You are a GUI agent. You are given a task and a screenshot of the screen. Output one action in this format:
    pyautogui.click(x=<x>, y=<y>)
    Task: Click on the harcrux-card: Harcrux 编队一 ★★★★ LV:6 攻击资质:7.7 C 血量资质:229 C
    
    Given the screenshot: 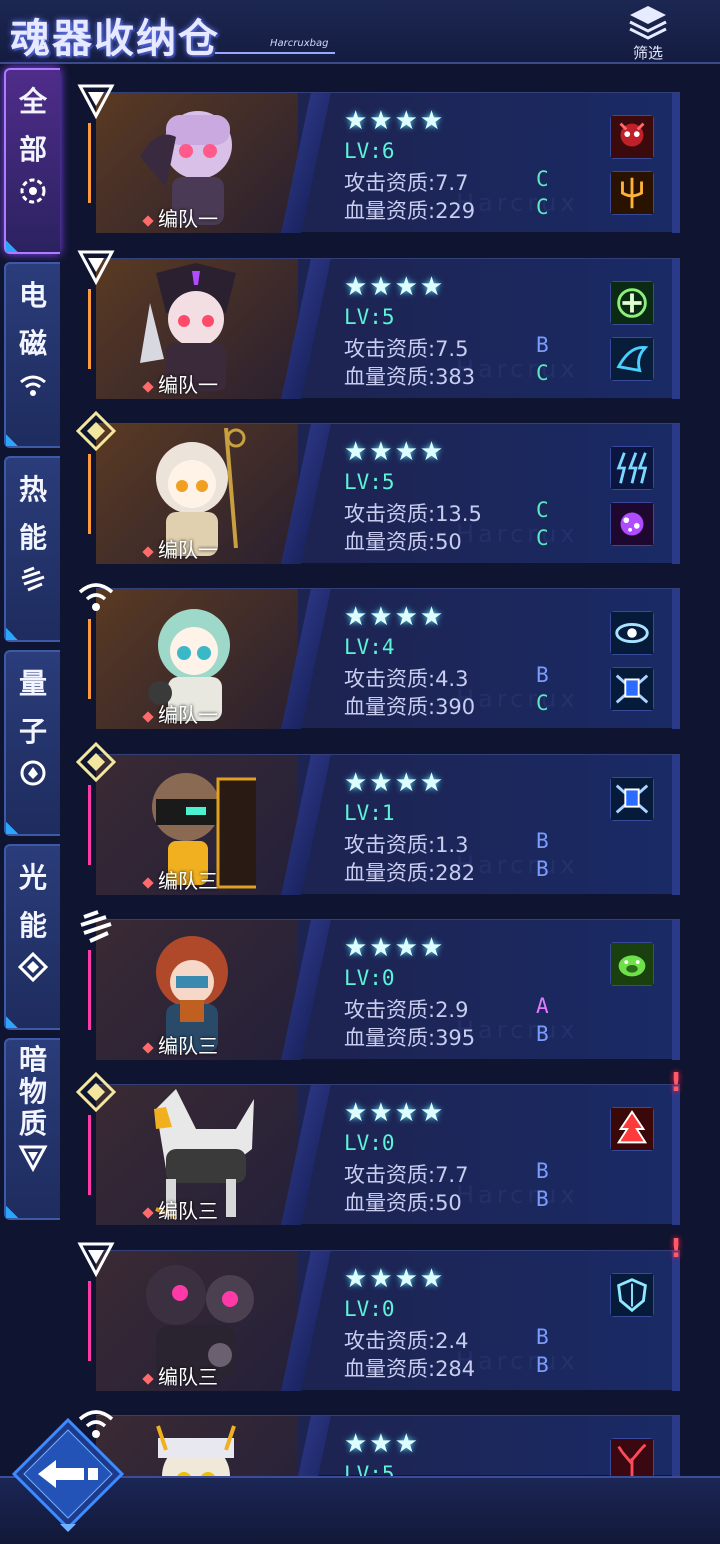 What is the action you would take?
    pyautogui.click(x=384, y=162)
    